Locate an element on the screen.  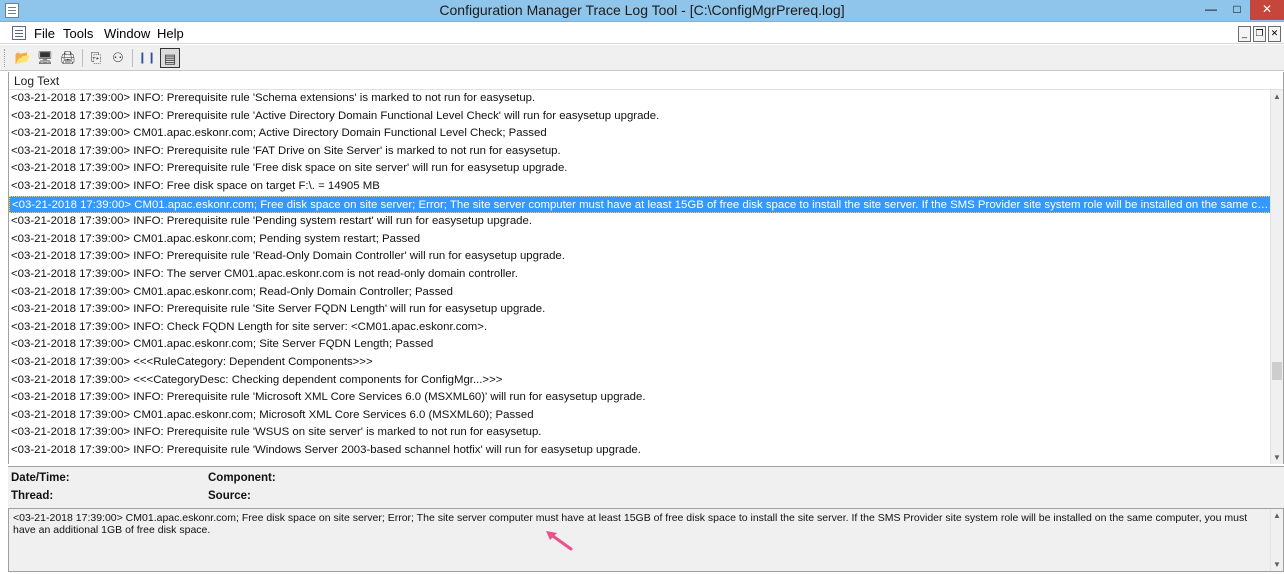
menu-file: File is located at coordinates (44, 33).